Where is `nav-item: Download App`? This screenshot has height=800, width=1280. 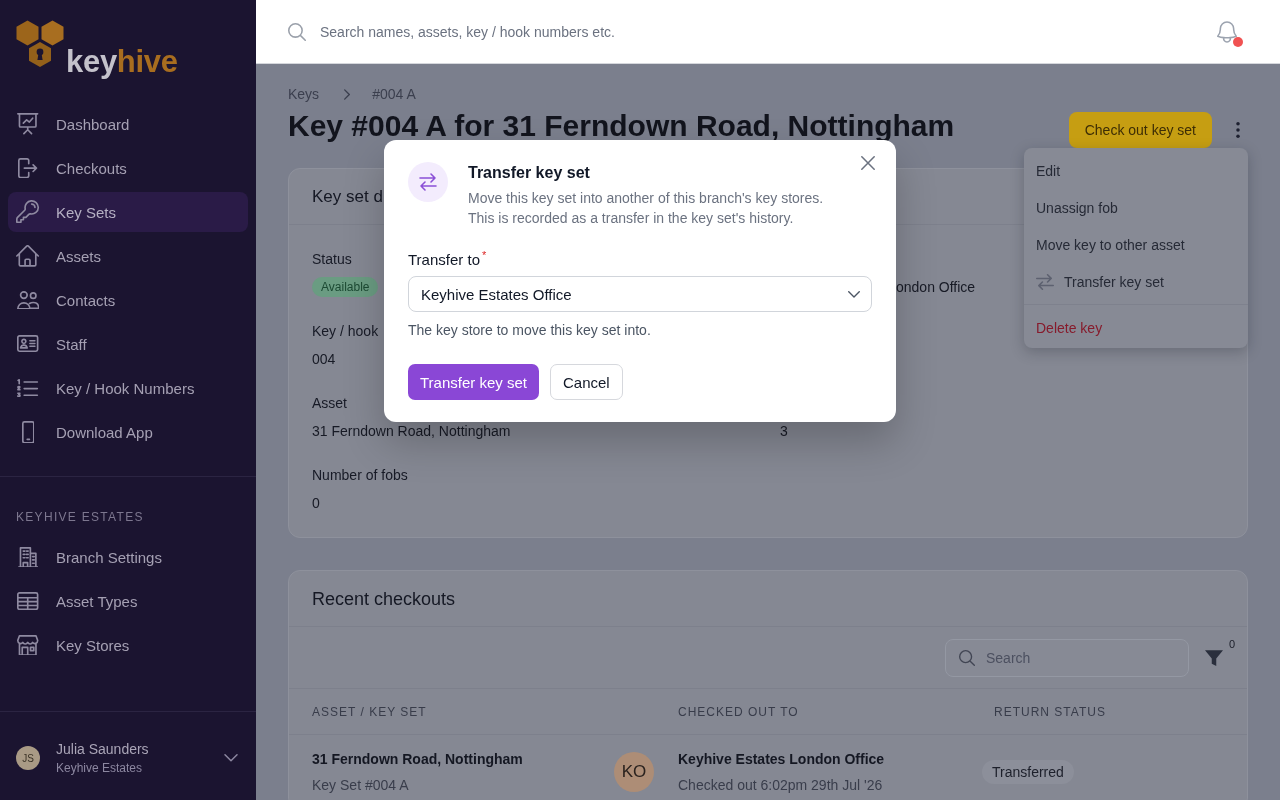 nav-item: Download App is located at coordinates (128, 432).